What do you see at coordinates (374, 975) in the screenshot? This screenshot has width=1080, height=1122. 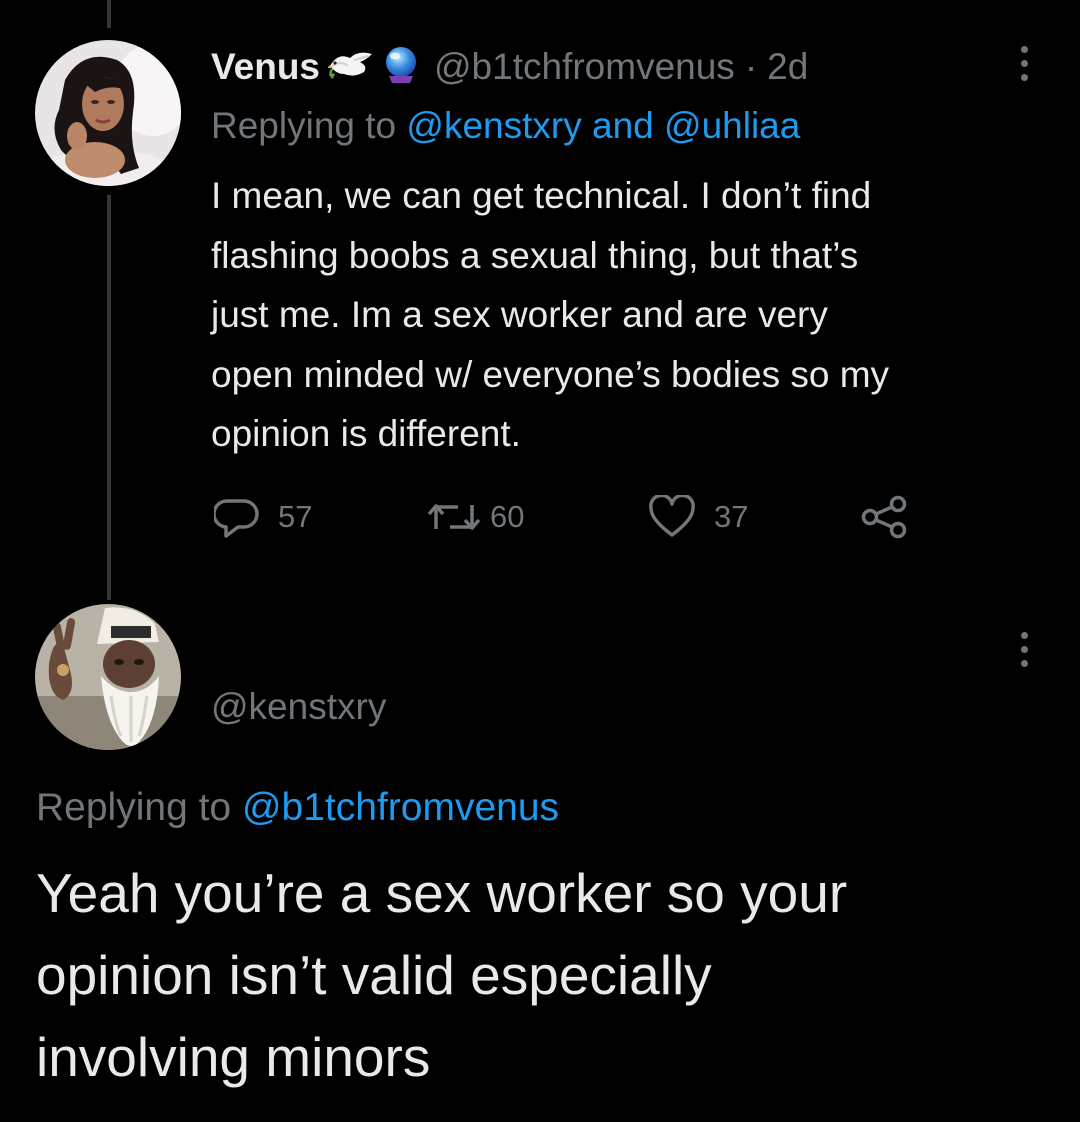 I see `tweet-text-line: opinion isn’t valid especially` at bounding box center [374, 975].